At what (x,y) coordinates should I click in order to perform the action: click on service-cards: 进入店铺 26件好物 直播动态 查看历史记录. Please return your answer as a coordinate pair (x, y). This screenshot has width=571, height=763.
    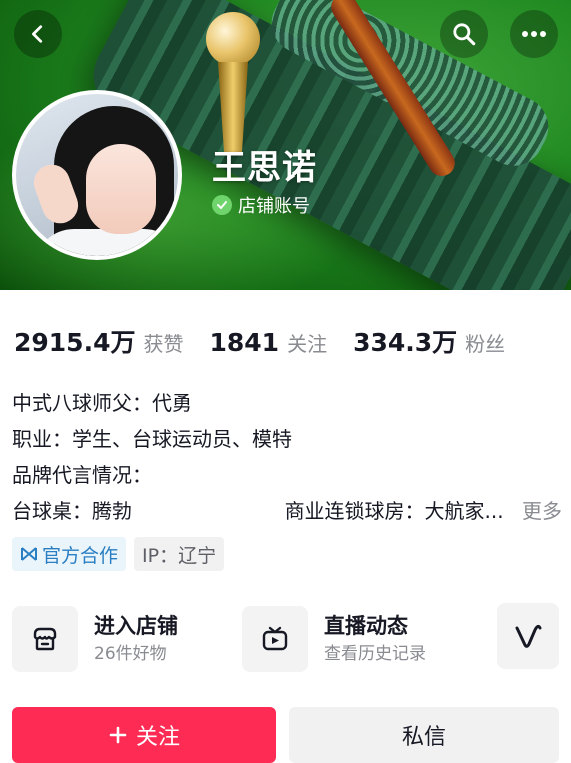
    Looking at the image, I should click on (285, 639).